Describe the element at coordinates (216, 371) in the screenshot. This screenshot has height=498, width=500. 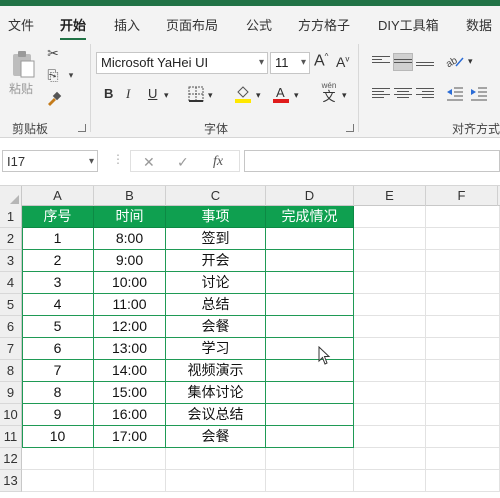
I see `table-cell: 视频演示` at that location.